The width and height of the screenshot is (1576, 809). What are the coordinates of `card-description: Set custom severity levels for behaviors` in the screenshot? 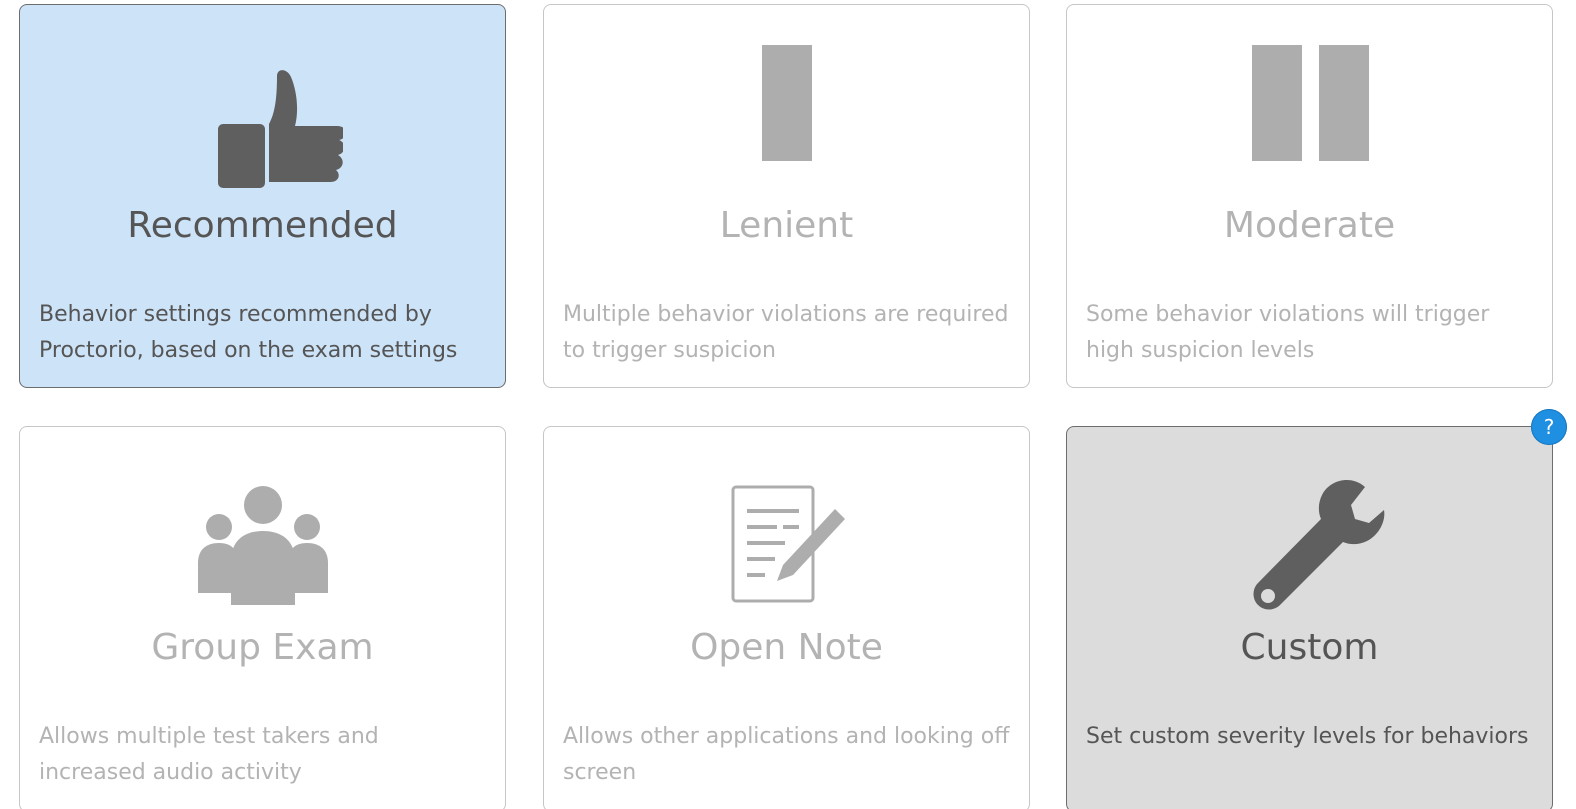 It's located at (1307, 736).